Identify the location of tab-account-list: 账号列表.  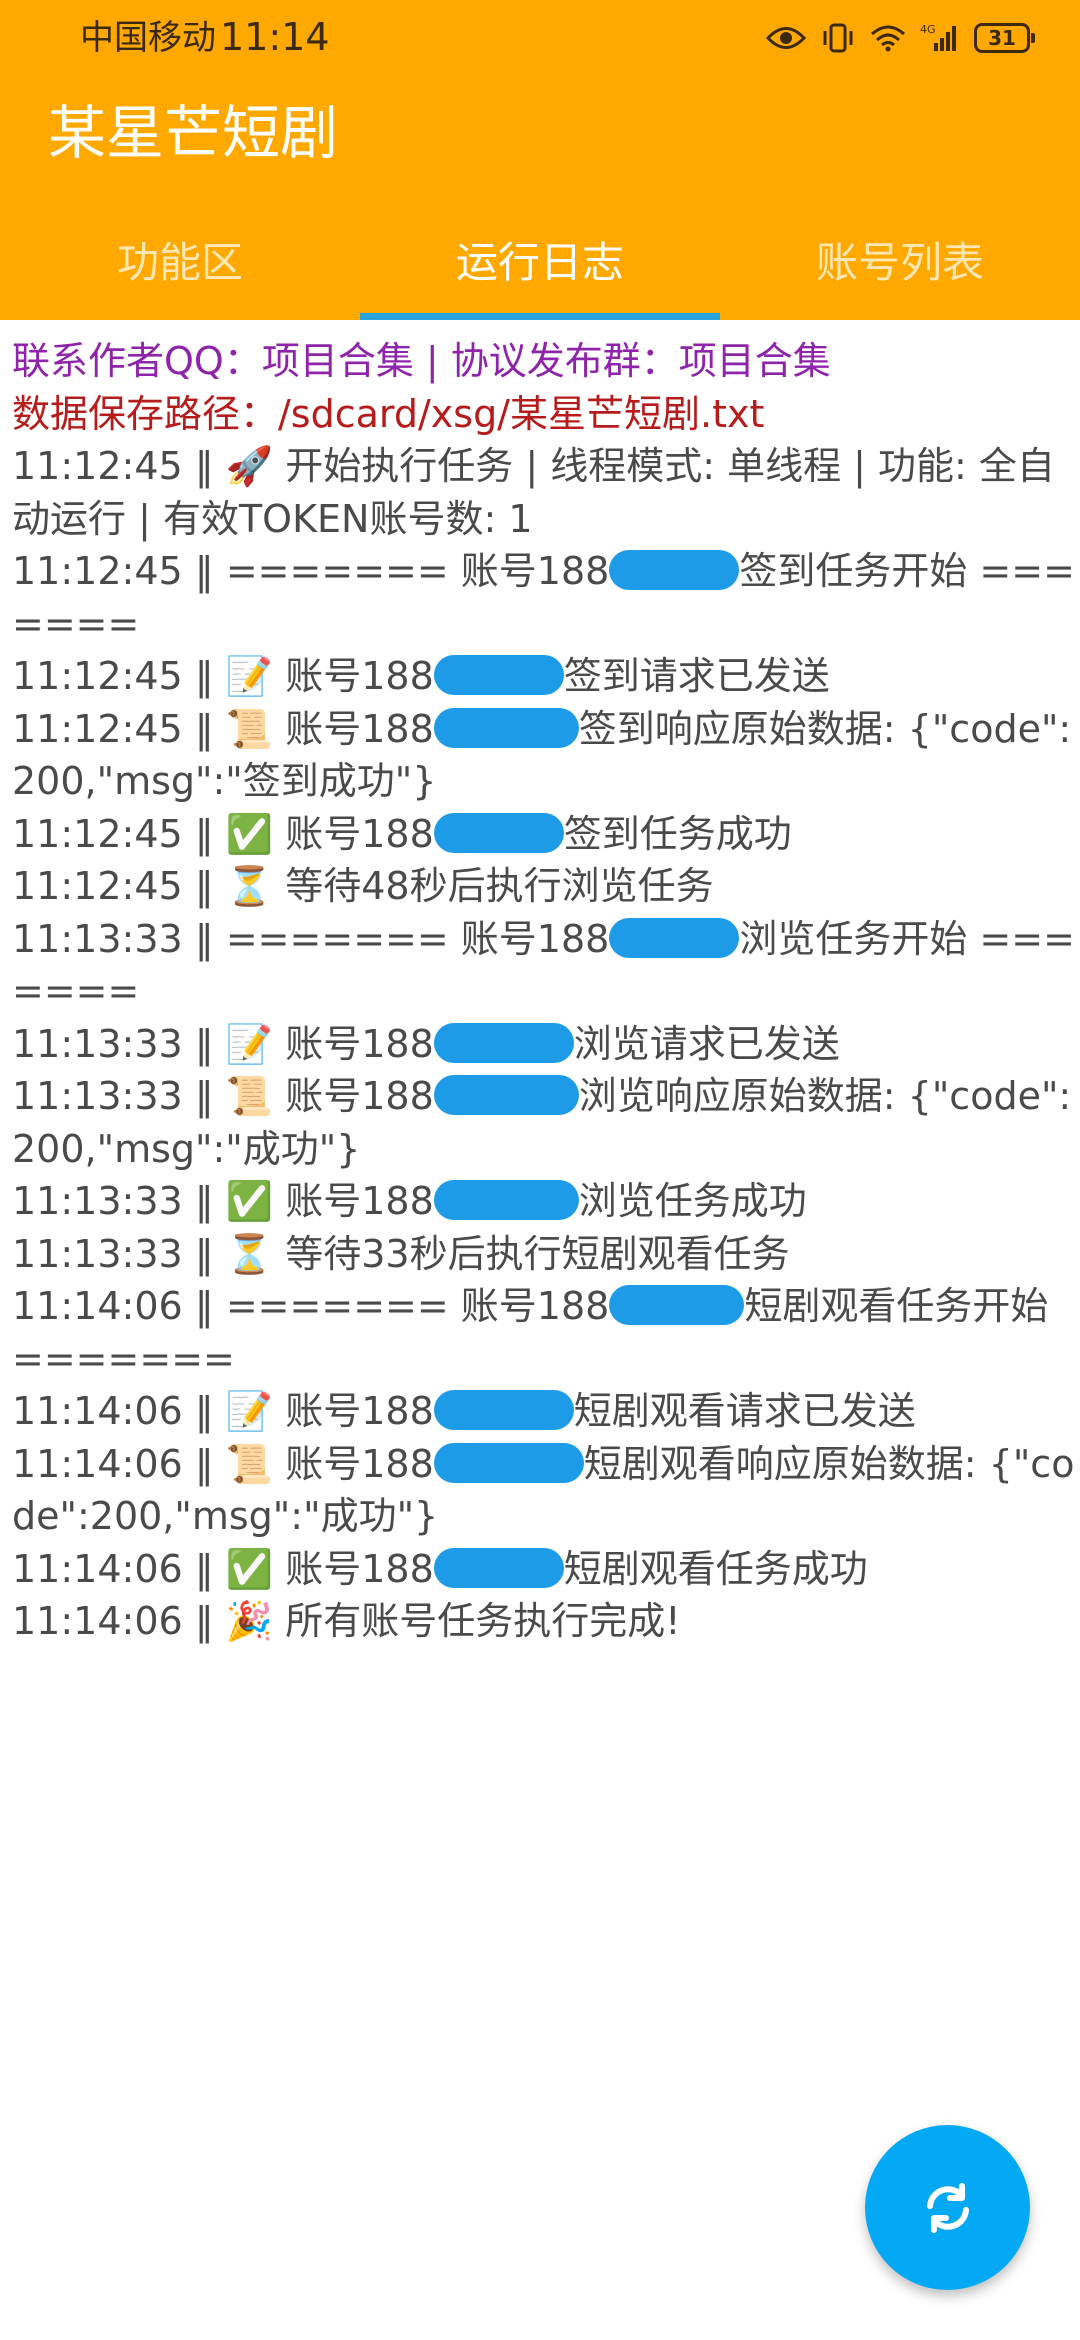
(900, 267).